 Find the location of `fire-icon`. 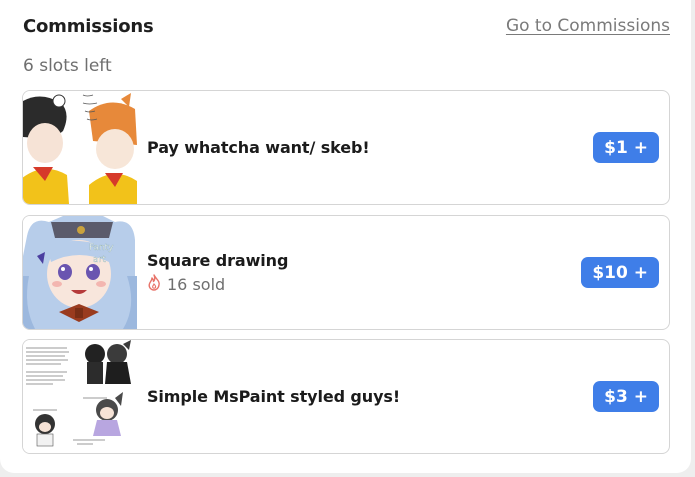

fire-icon is located at coordinates (154, 284).